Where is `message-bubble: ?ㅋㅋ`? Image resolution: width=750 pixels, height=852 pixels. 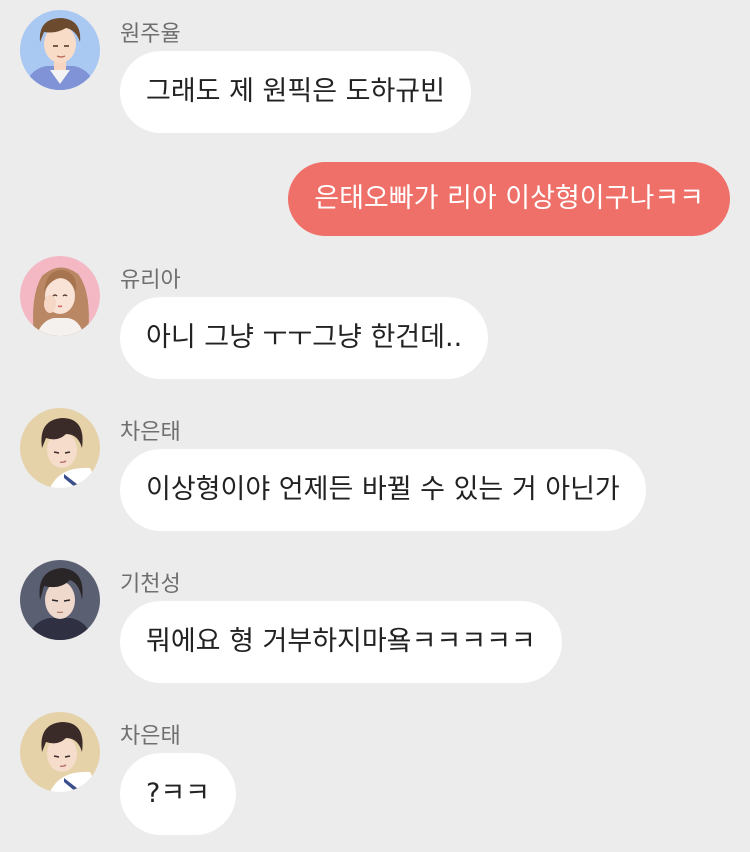 message-bubble: ?ㅋㅋ is located at coordinates (178, 794).